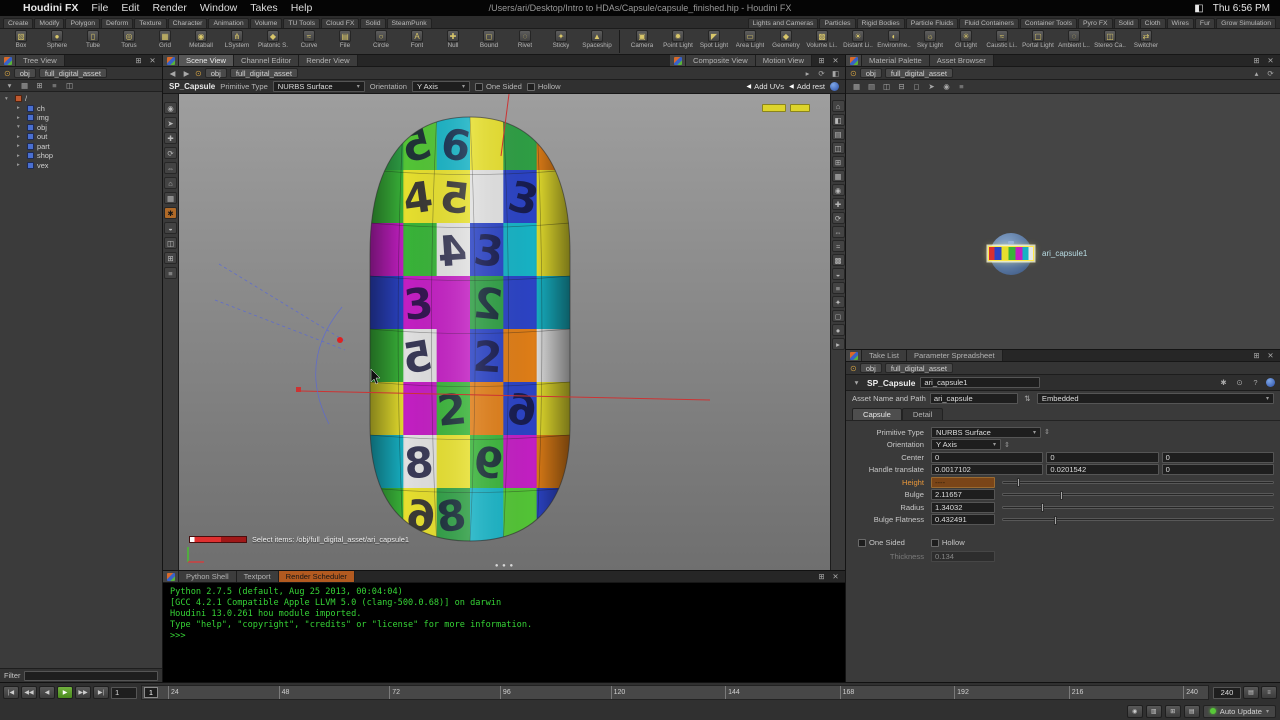 The height and width of the screenshot is (720, 1280). What do you see at coordinates (838, 330) in the screenshot?
I see `viewport-display-icon: ●` at bounding box center [838, 330].